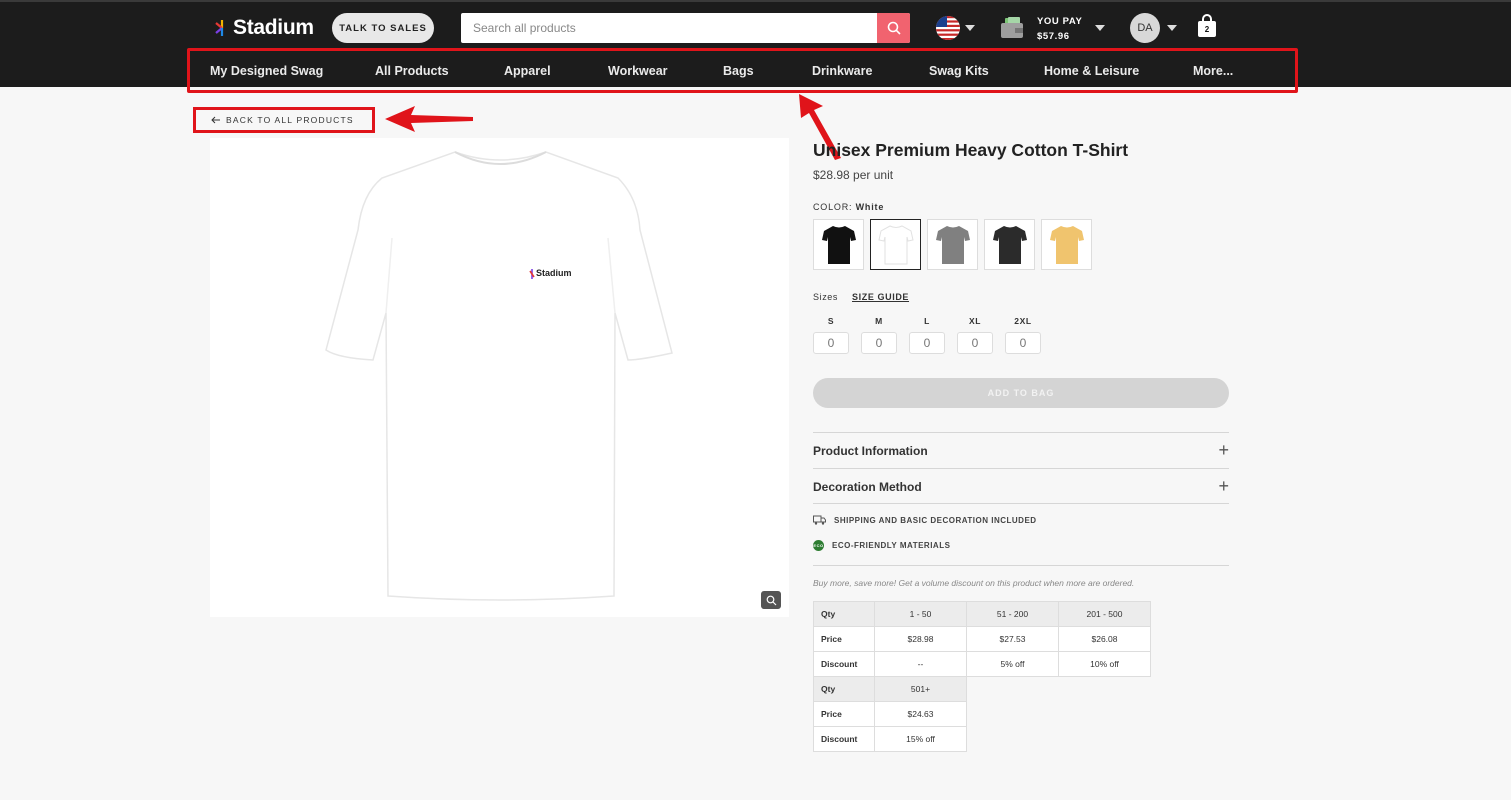  I want to click on table-cell: 15% off, so click(920, 739).